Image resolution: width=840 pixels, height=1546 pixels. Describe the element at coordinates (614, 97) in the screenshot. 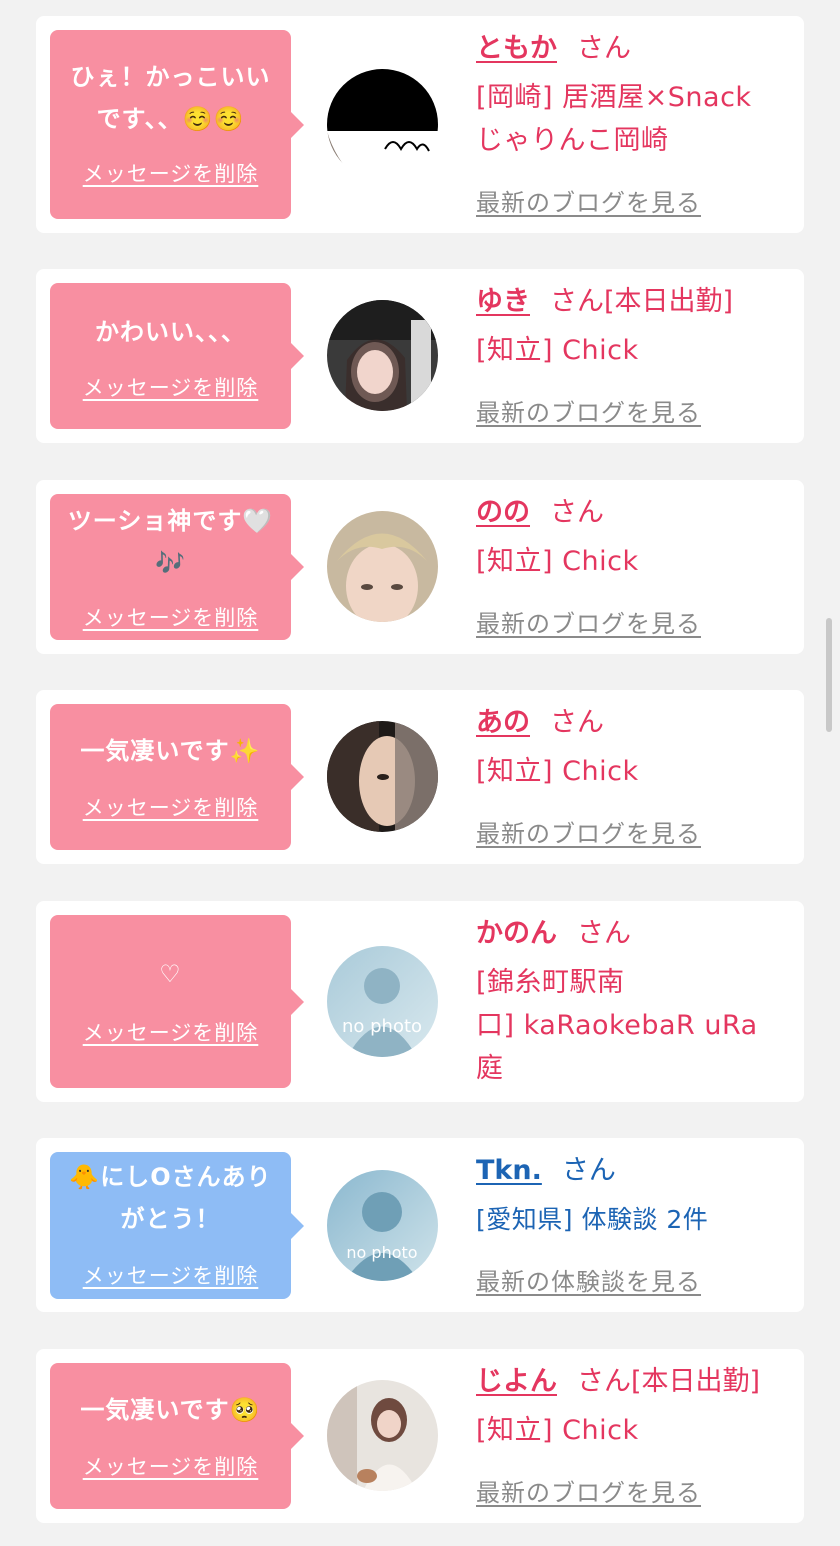

I see `shop-line: [岡崎] 居酒屋×Snack` at that location.